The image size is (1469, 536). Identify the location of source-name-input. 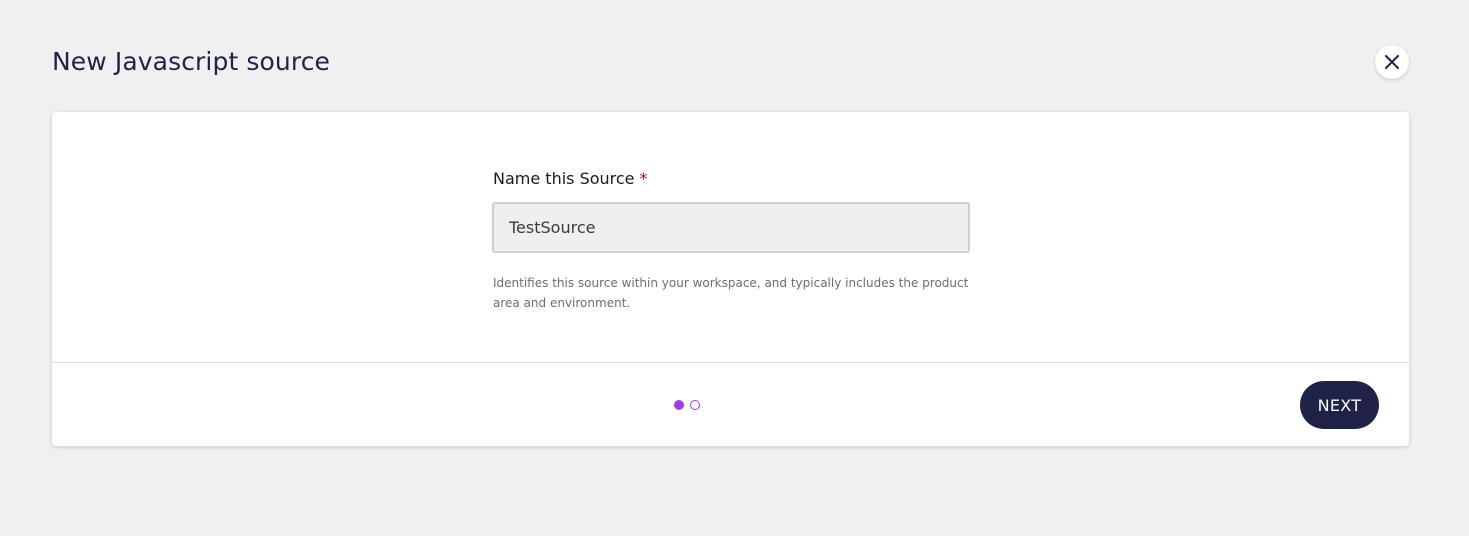
(731, 227).